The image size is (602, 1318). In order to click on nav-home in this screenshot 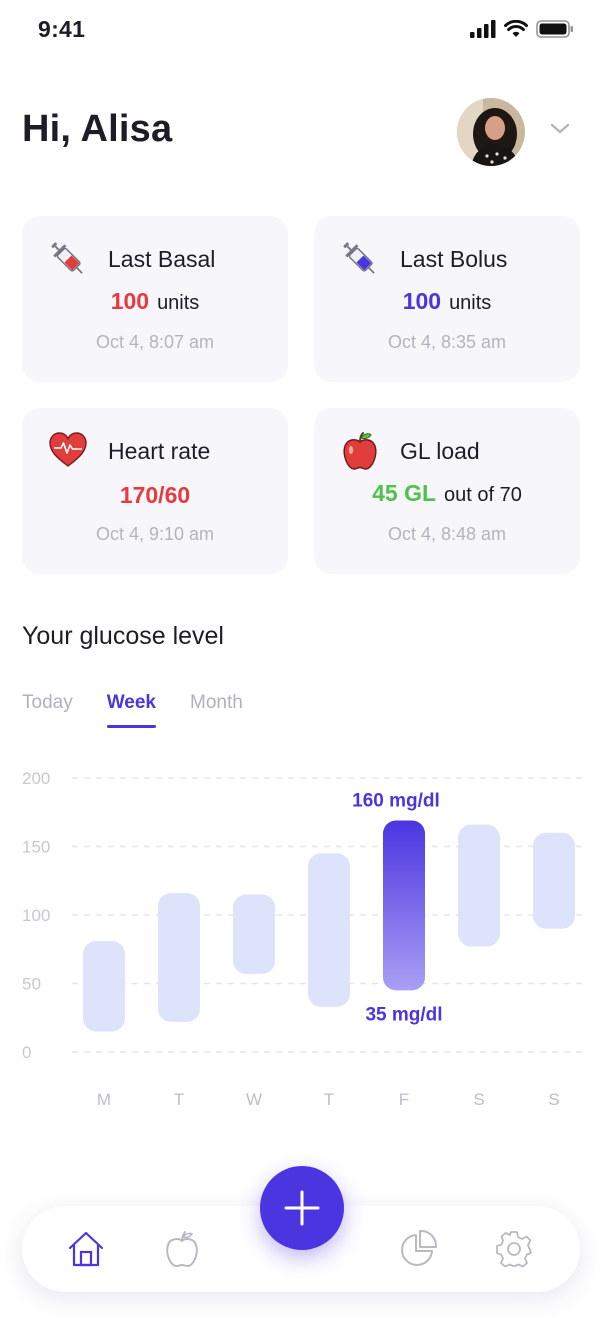, I will do `click(86, 1249)`.